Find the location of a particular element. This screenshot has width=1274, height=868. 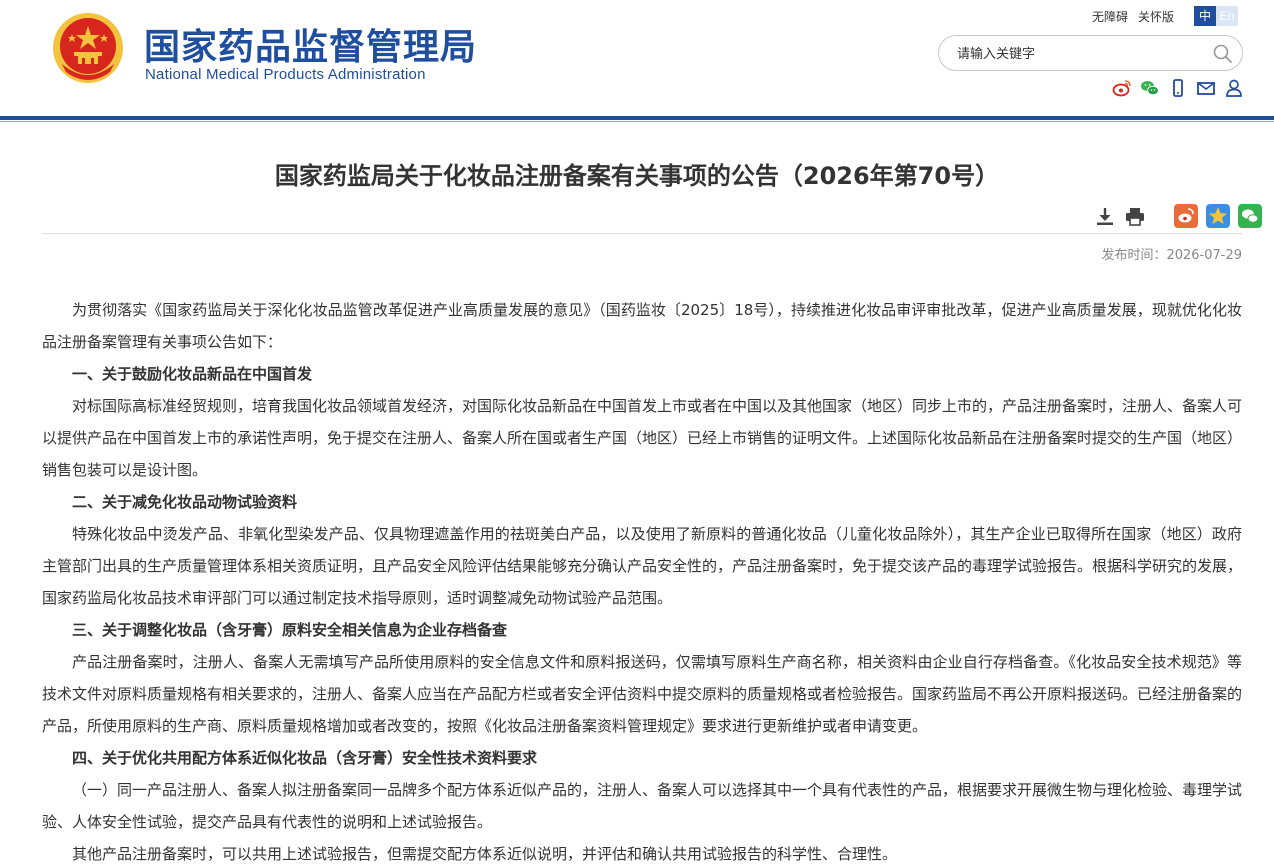

lang-en-button: En is located at coordinates (1227, 16).